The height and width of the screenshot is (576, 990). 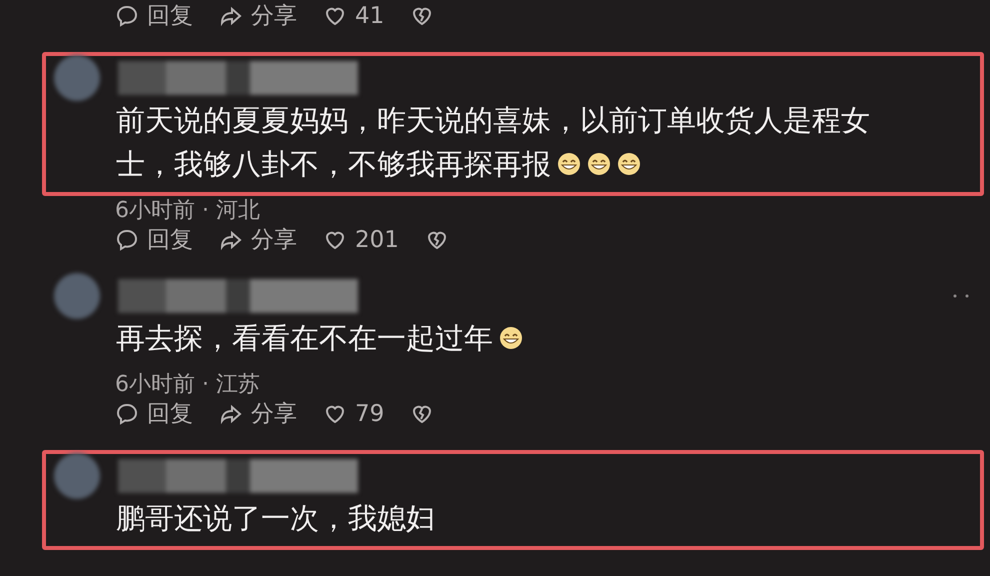 What do you see at coordinates (275, 518) in the screenshot?
I see `comment-text: 鹏哥还说了一次，我媳妇` at bounding box center [275, 518].